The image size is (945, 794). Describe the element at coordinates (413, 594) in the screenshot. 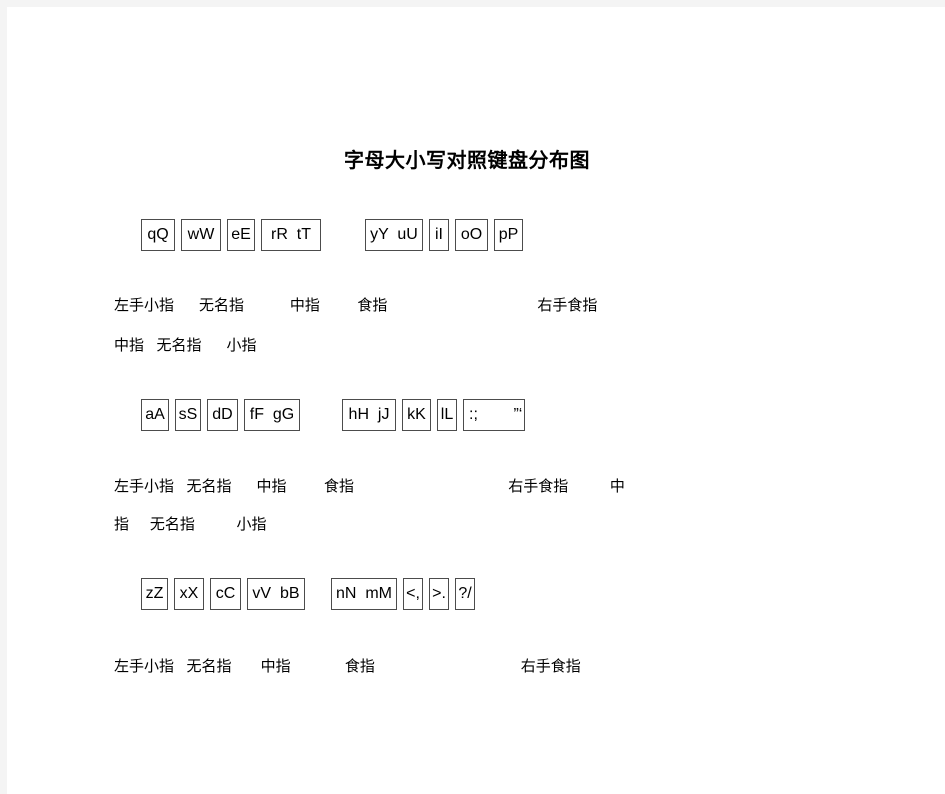

I see `key-less-comma: <,` at that location.